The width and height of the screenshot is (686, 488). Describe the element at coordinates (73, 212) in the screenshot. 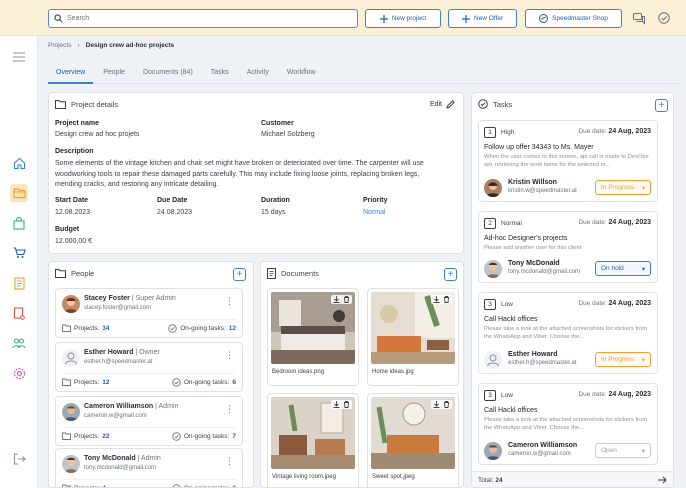

I see `start-date-value: 12.08.2023` at that location.